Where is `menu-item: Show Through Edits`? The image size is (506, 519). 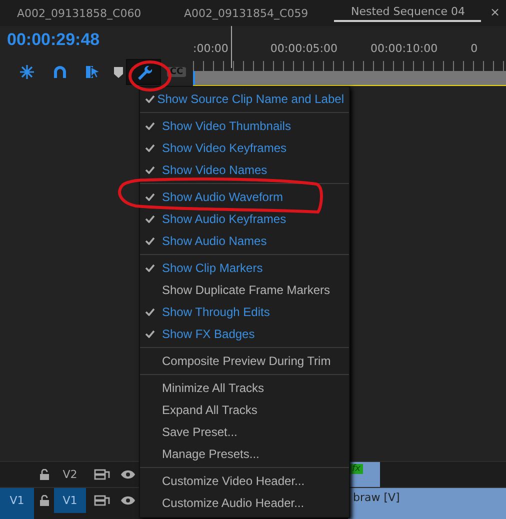 menu-item: Show Through Edits is located at coordinates (244, 312).